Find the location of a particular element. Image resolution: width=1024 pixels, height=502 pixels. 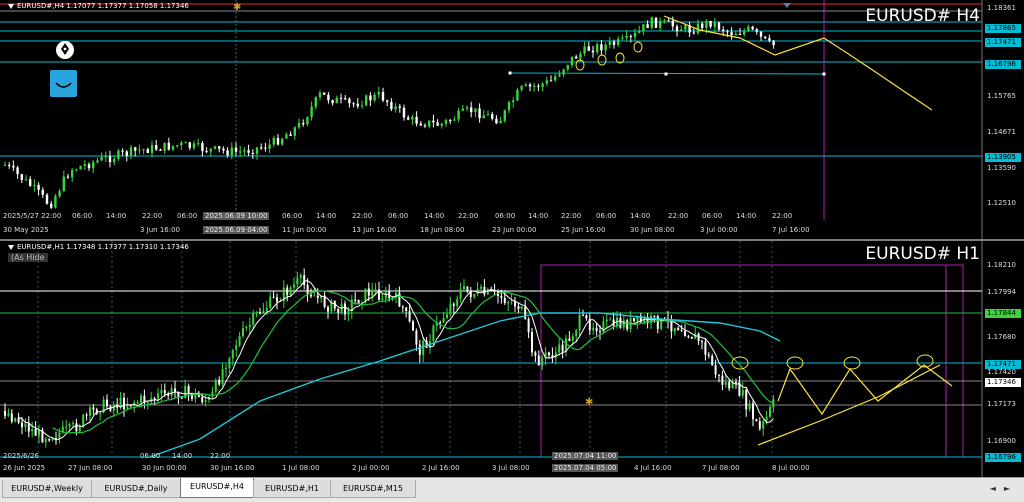

as-hide-label: (As Hide is located at coordinates (28, 257).